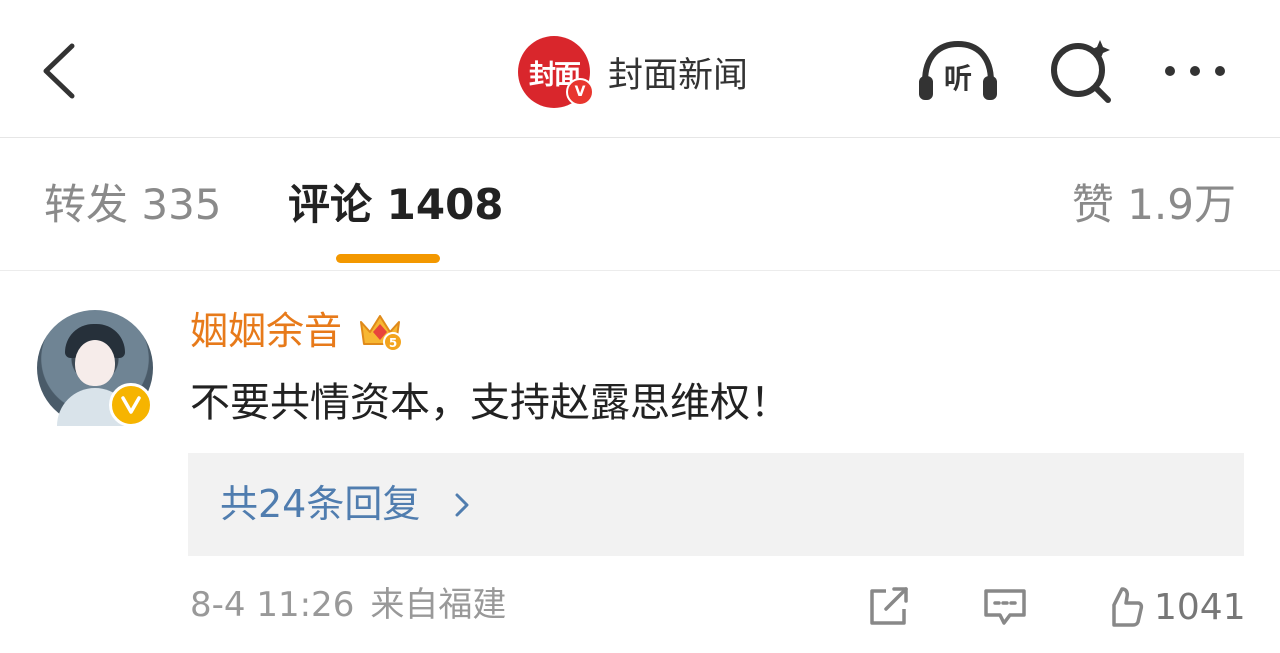 This screenshot has width=1280, height=653. I want to click on verified-v-badge: V, so click(580, 92).